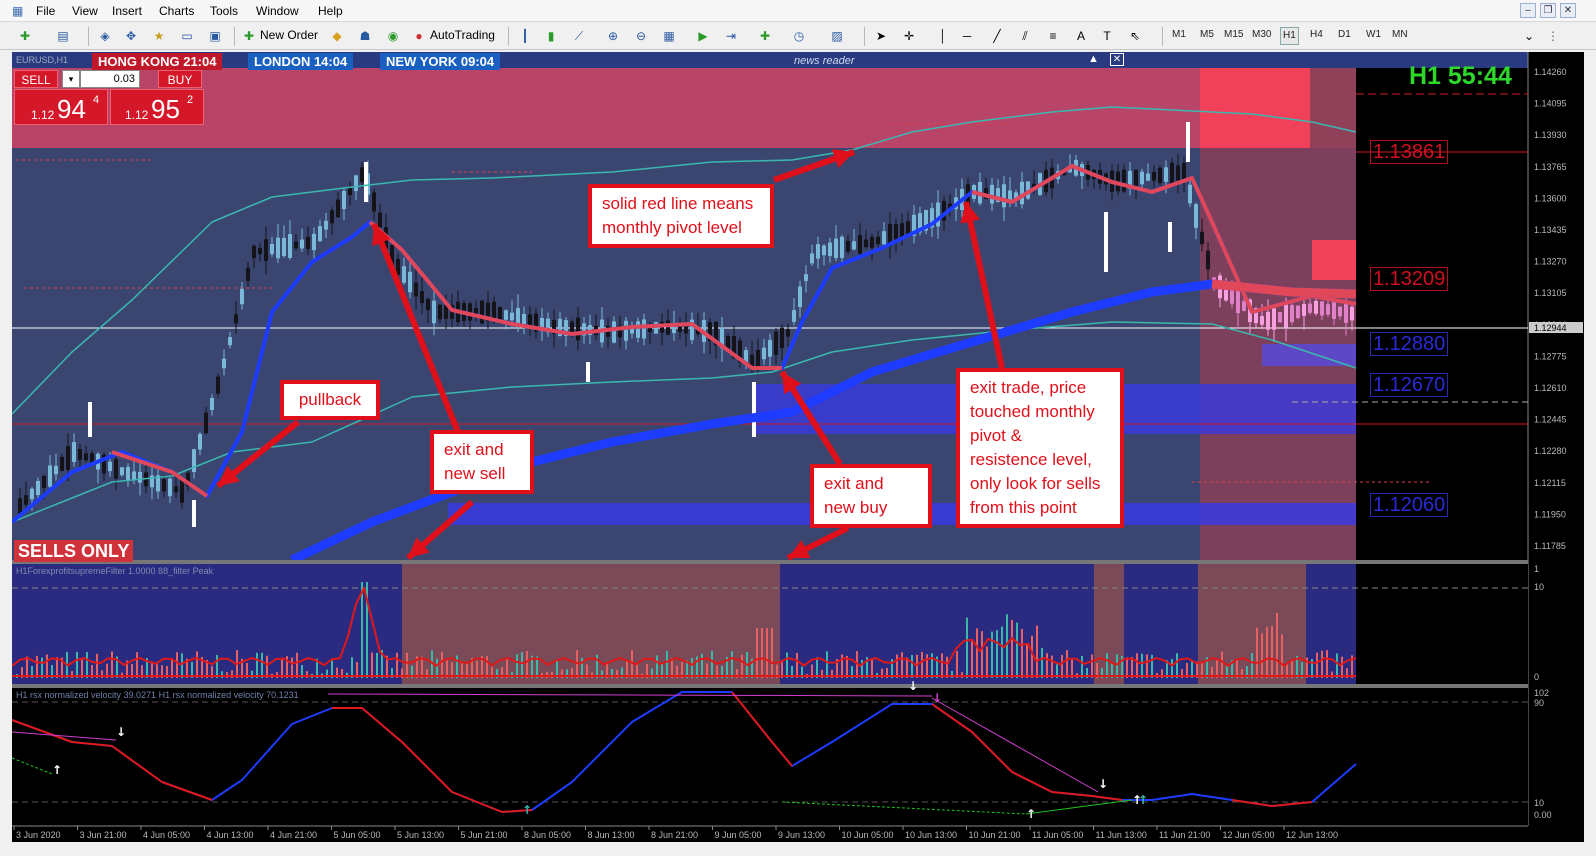 This screenshot has width=1596, height=856. Describe the element at coordinates (180, 79) in the screenshot. I see `buy-button: BUY` at that location.